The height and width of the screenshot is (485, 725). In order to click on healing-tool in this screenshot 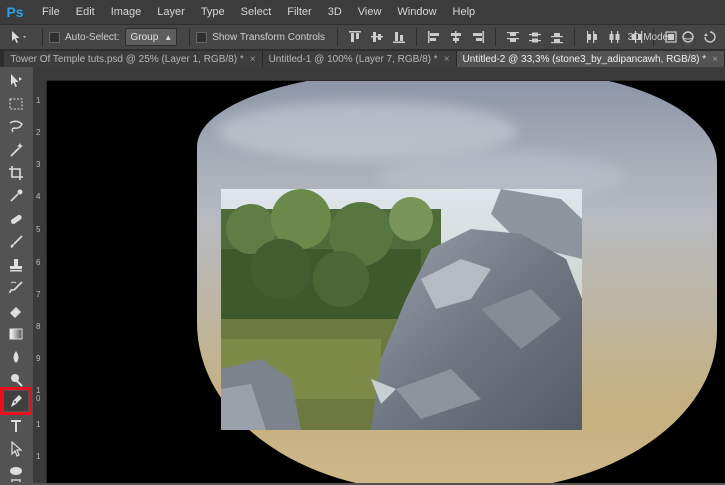, I will do `click(16, 219)`.